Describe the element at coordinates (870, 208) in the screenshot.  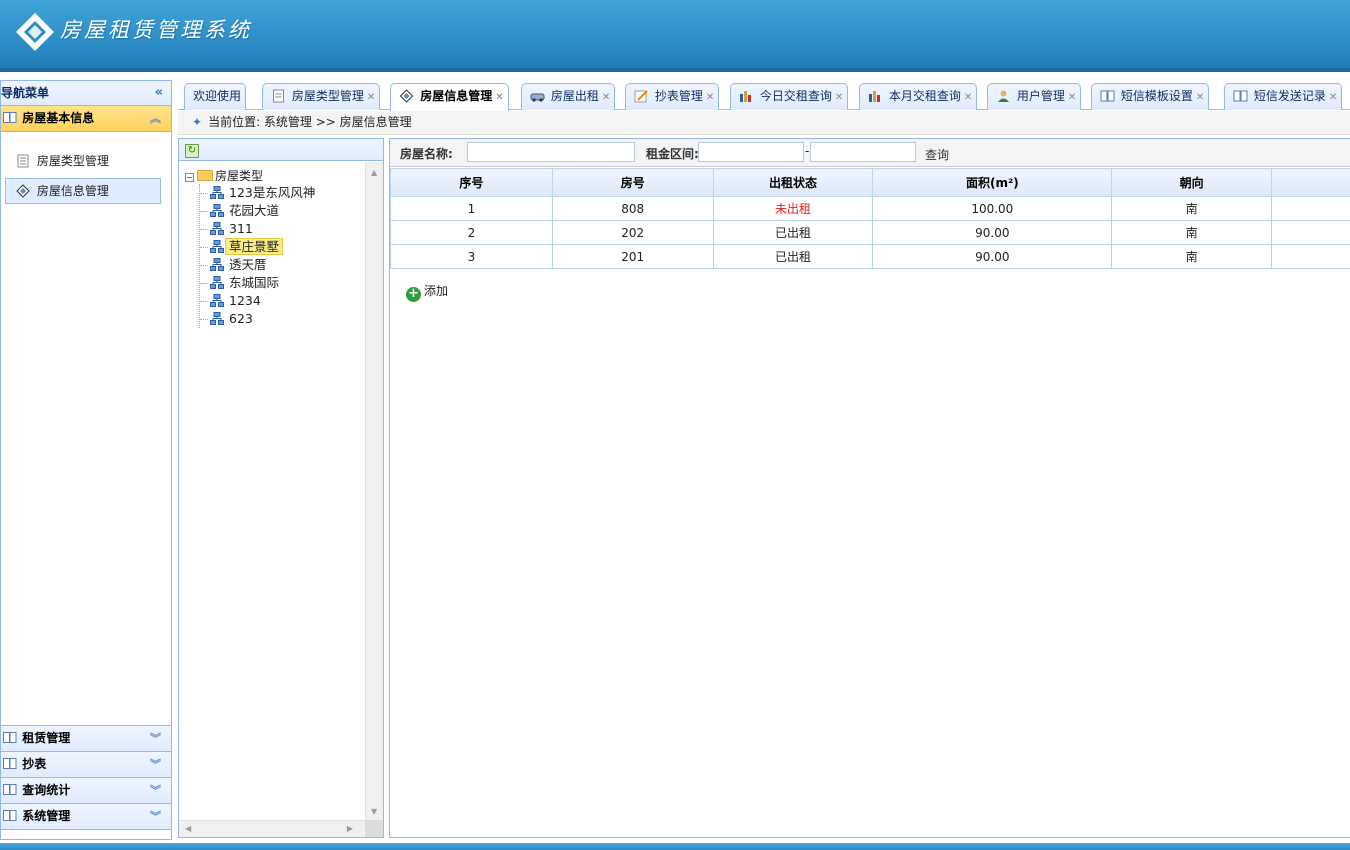
I see `table-row: 1 808 未出租 100.00 南` at that location.